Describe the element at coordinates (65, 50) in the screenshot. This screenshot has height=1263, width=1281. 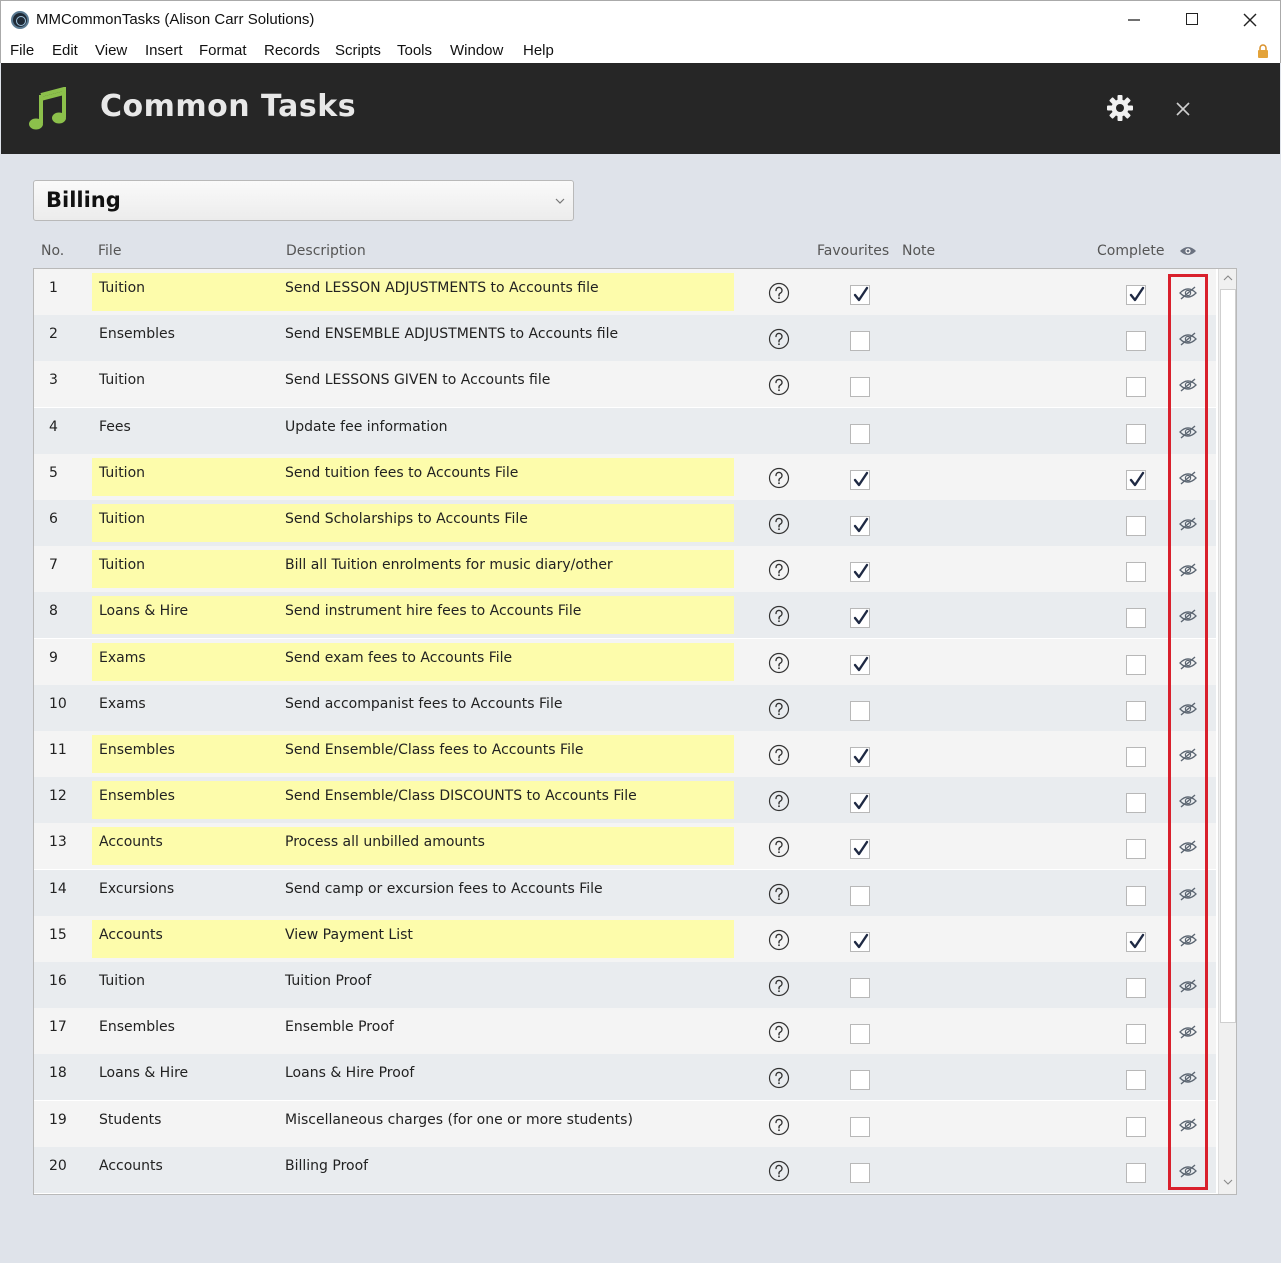
I see `menu-edit: Edit` at that location.